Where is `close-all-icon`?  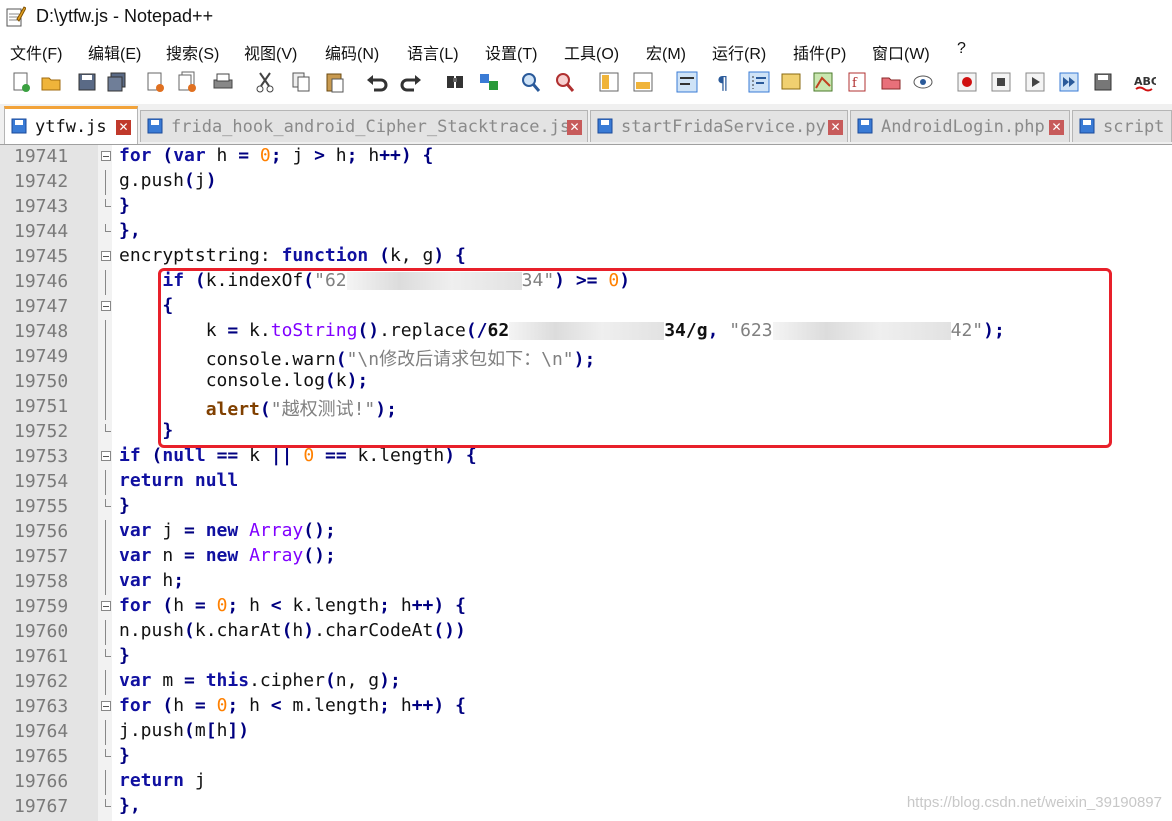 close-all-icon is located at coordinates (187, 82).